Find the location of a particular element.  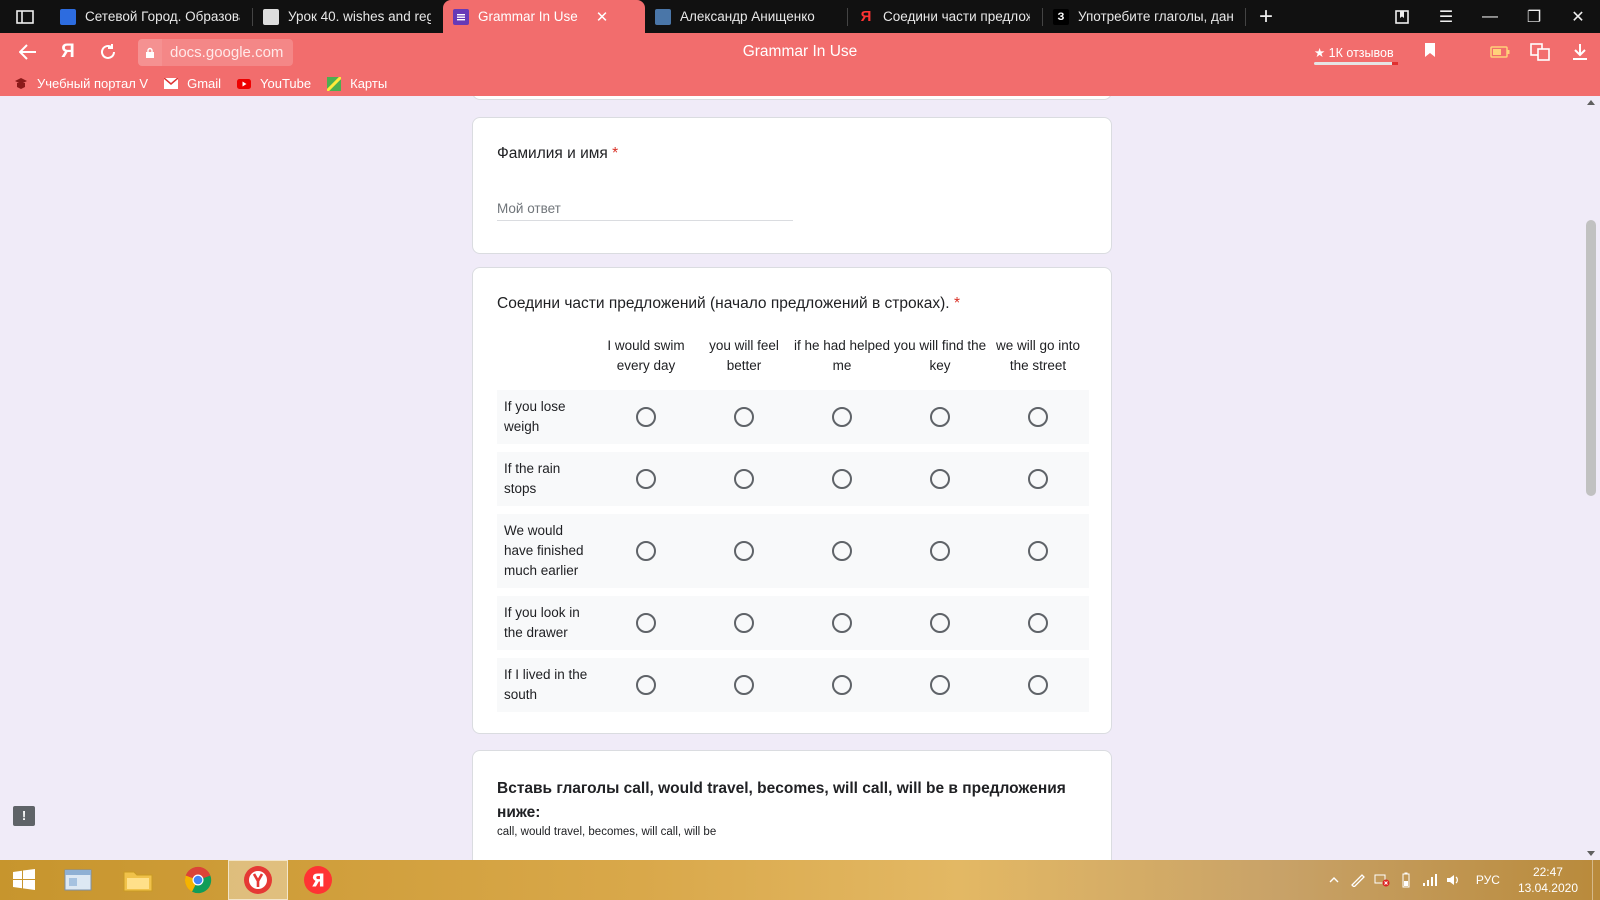

tab-alexander: Александр Анищенко is located at coordinates (746, 16).